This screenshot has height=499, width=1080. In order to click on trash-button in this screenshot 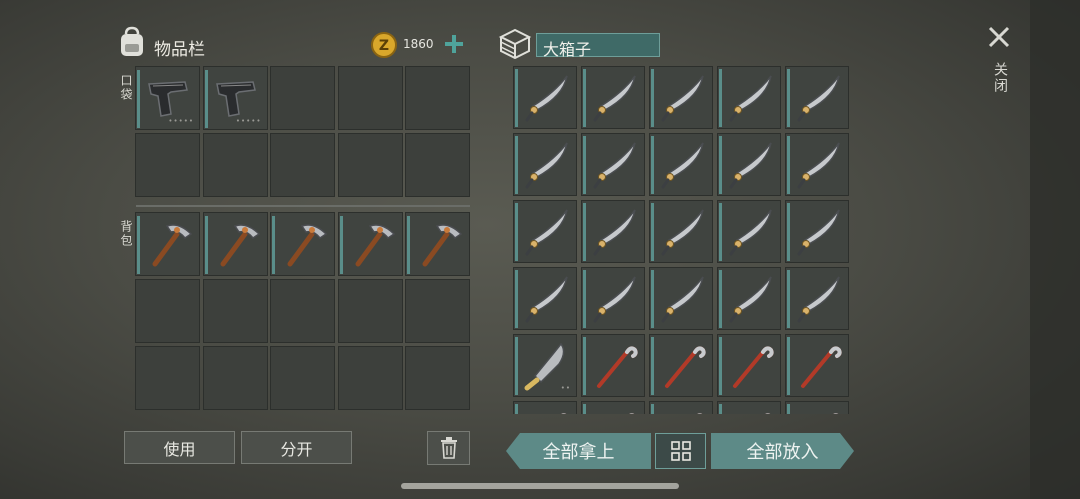, I will do `click(448, 448)`.